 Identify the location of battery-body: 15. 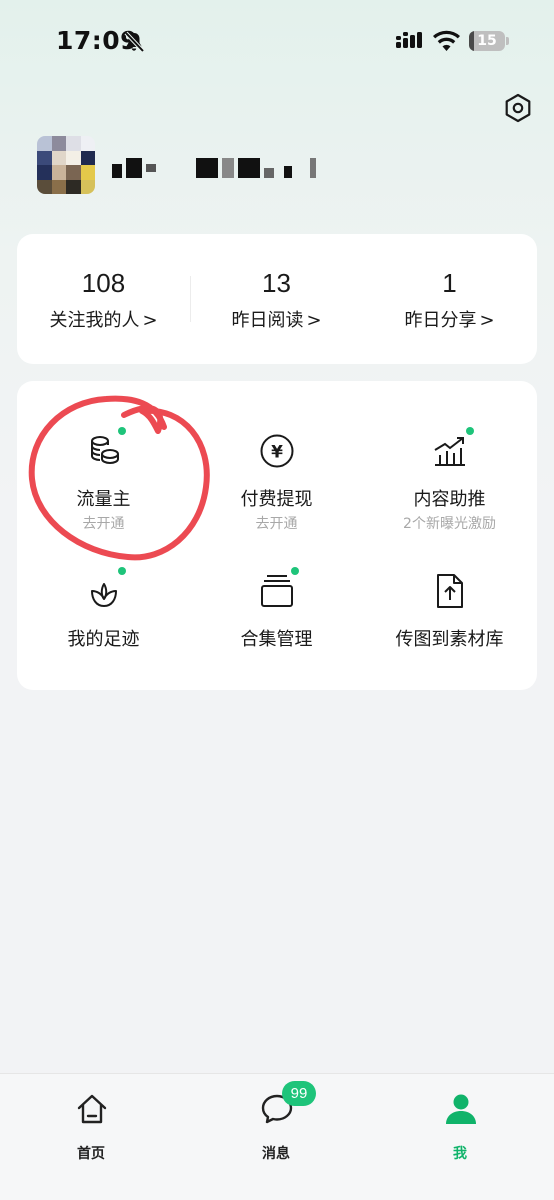
(487, 41).